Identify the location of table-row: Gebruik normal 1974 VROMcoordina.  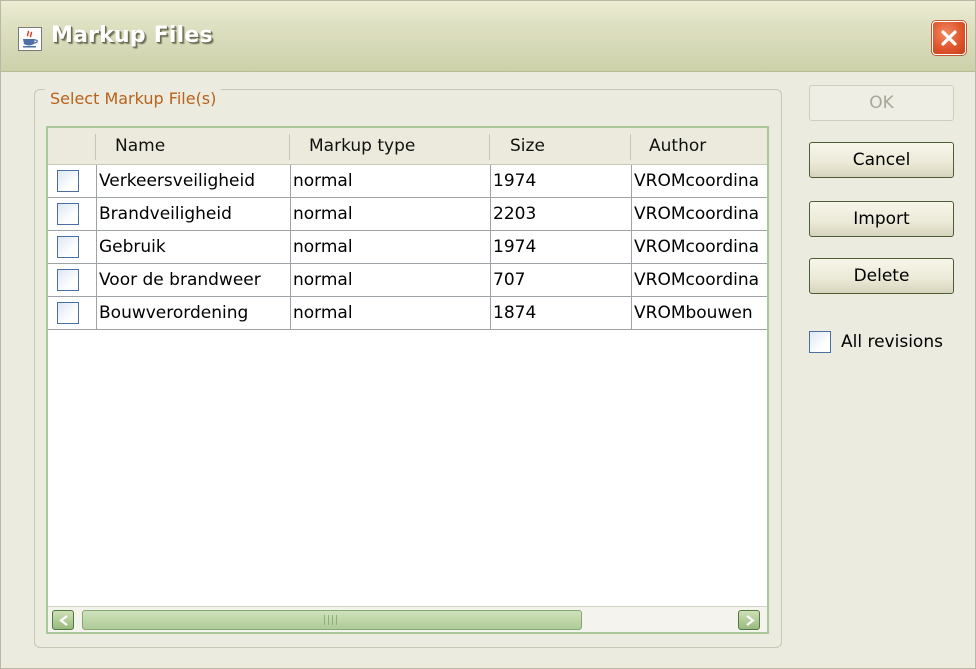
(407, 247).